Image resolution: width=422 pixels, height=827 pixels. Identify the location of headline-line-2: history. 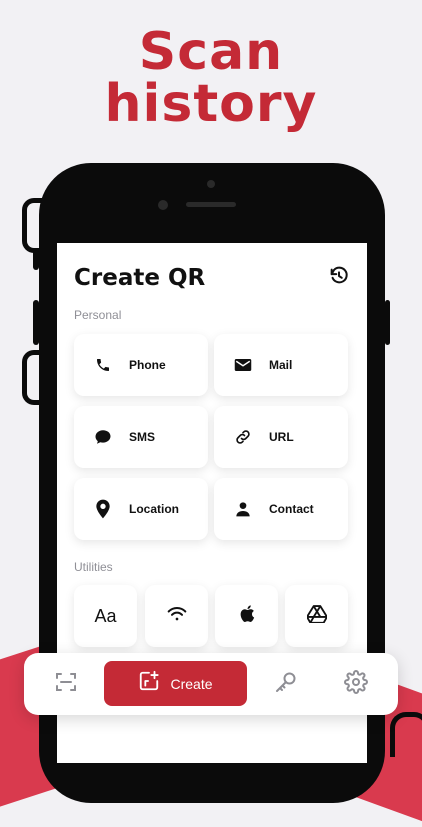
(211, 104).